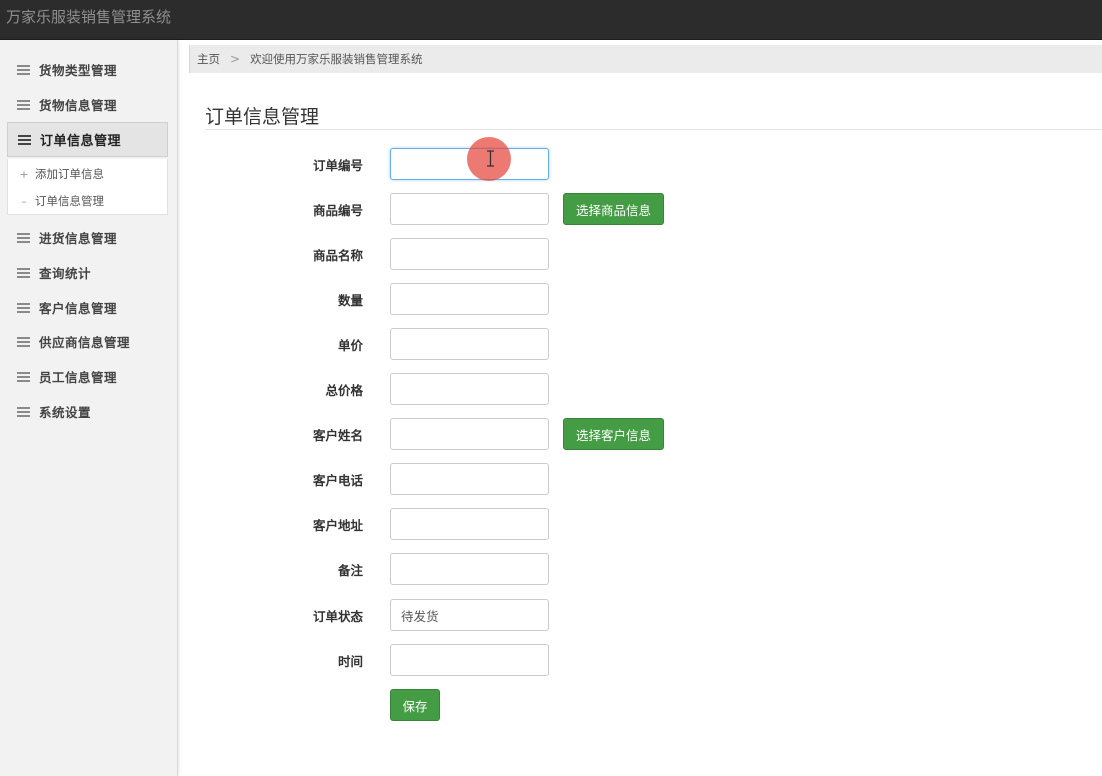  What do you see at coordinates (337, 480) in the screenshot?
I see `customer-phone-label: 客户电话` at bounding box center [337, 480].